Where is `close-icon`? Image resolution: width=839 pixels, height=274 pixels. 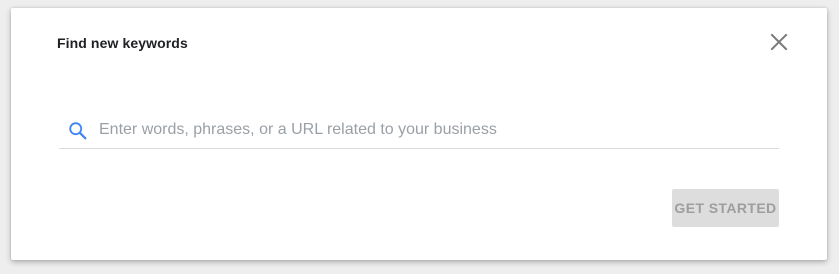 close-icon is located at coordinates (779, 42).